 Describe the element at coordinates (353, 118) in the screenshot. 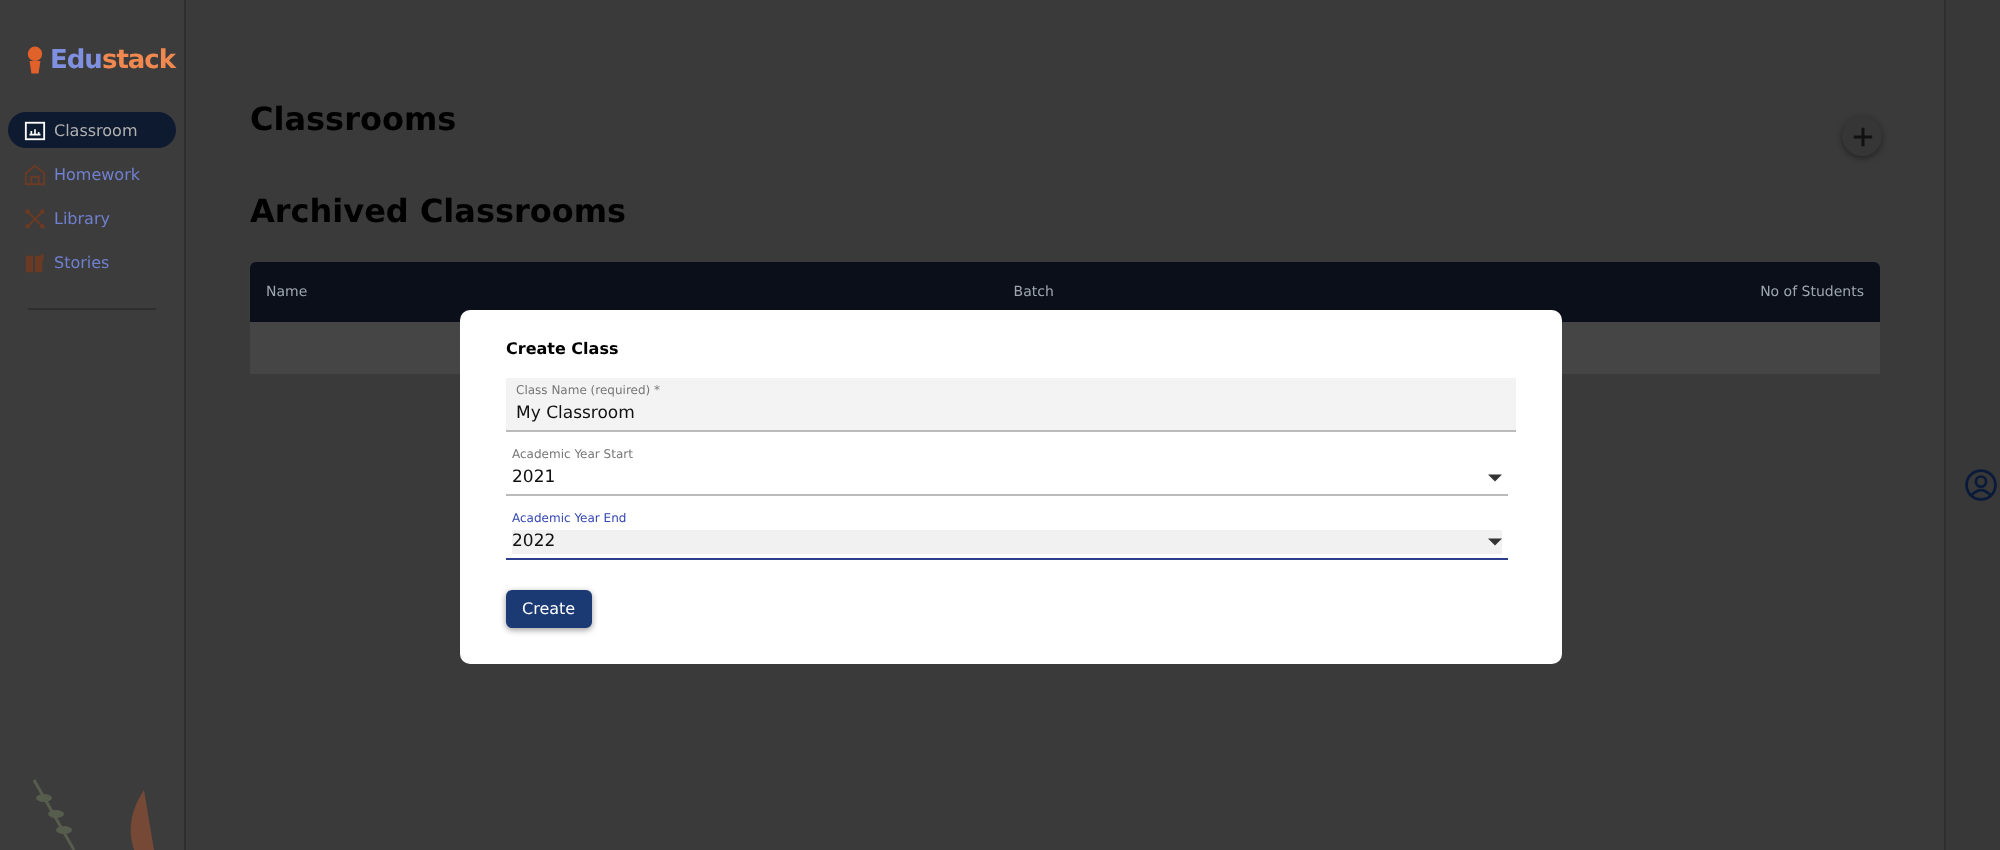

I see `page-title: Classrooms` at that location.